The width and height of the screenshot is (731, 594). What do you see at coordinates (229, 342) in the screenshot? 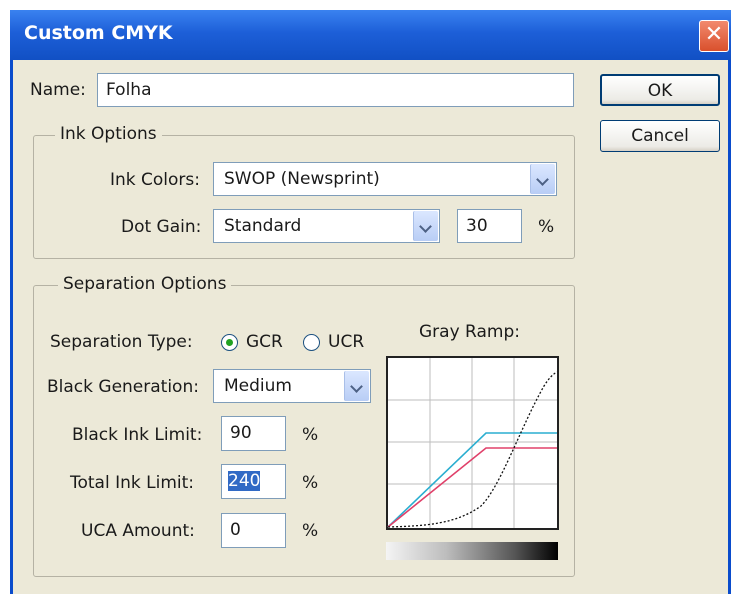
I see `gcr-radio` at bounding box center [229, 342].